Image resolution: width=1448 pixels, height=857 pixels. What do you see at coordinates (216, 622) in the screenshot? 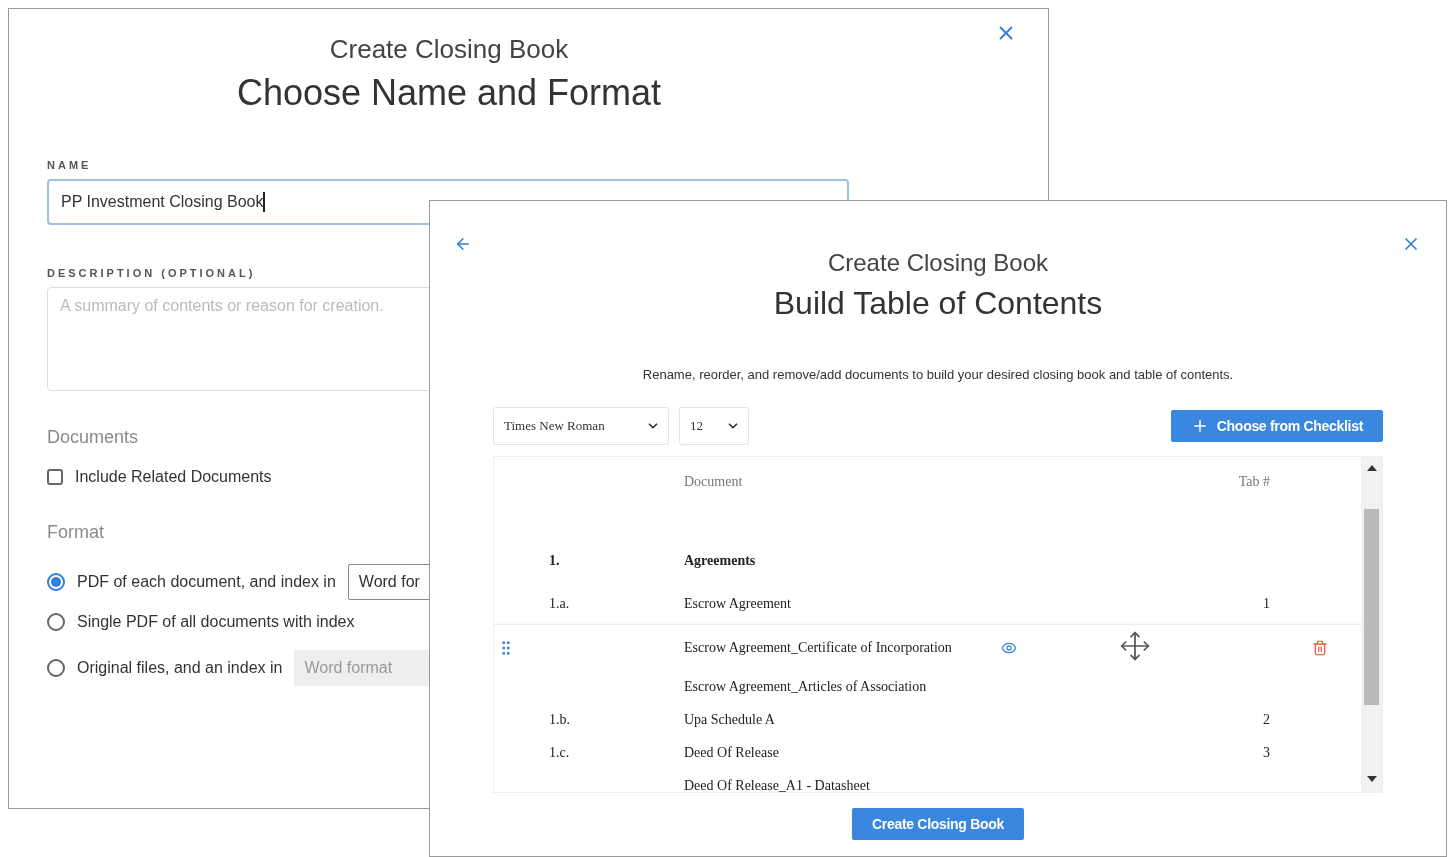
I see `option-label: Single PDF of all documents with index` at bounding box center [216, 622].